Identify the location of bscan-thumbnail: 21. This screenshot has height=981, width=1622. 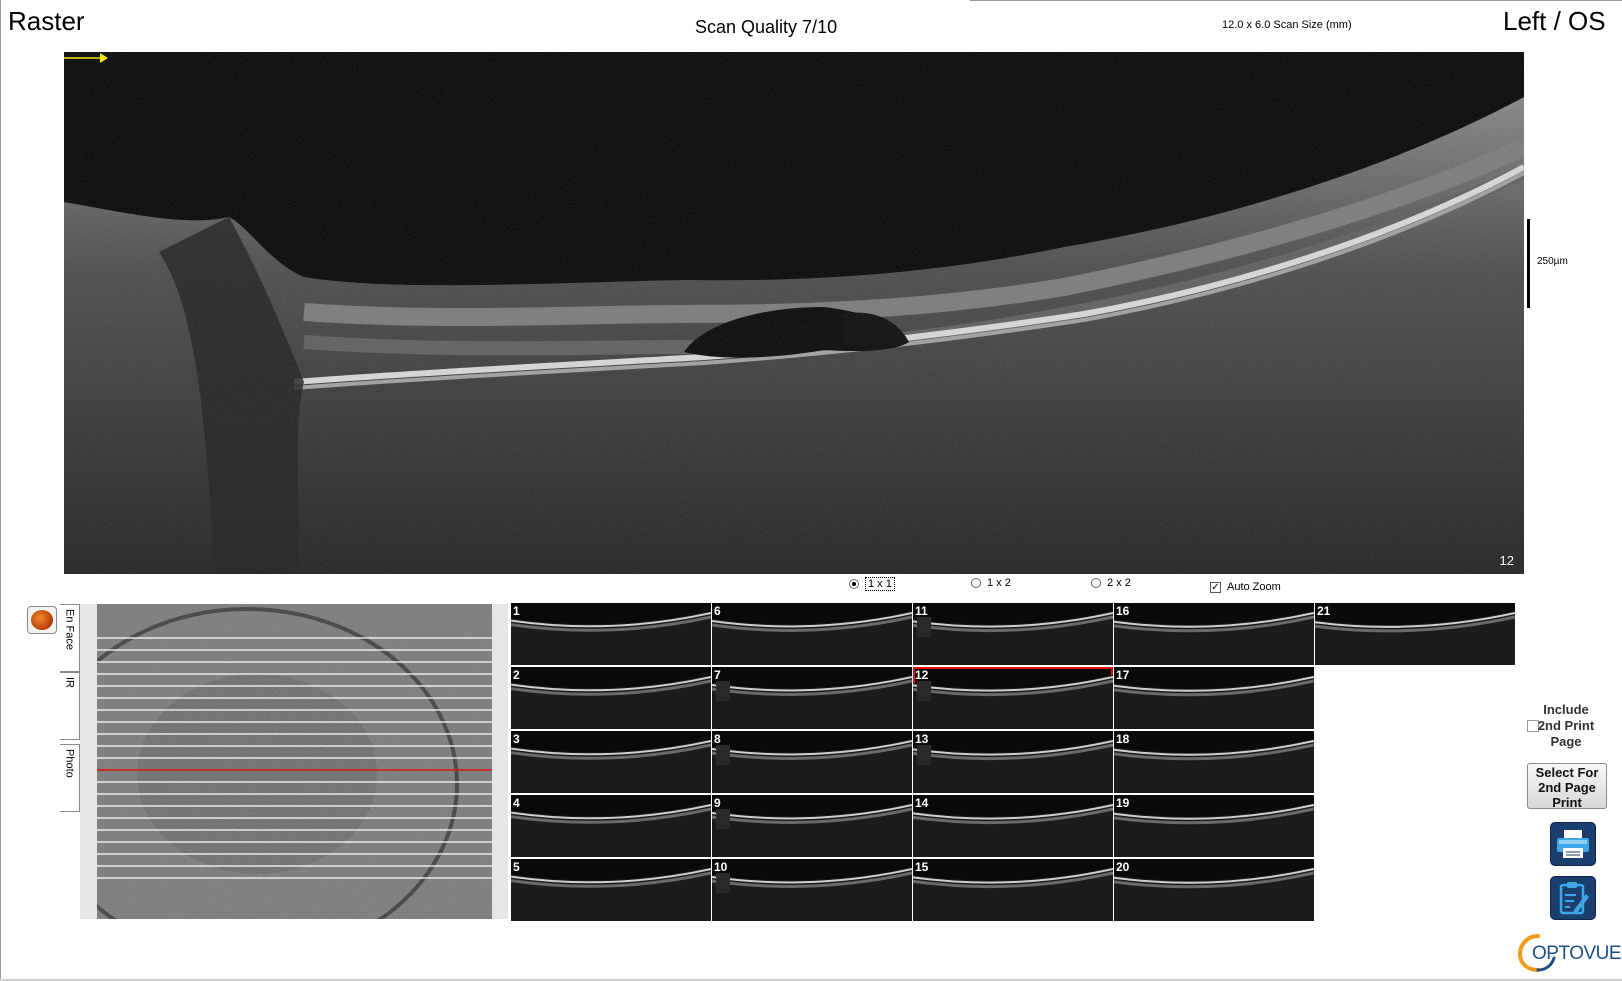
(1415, 634).